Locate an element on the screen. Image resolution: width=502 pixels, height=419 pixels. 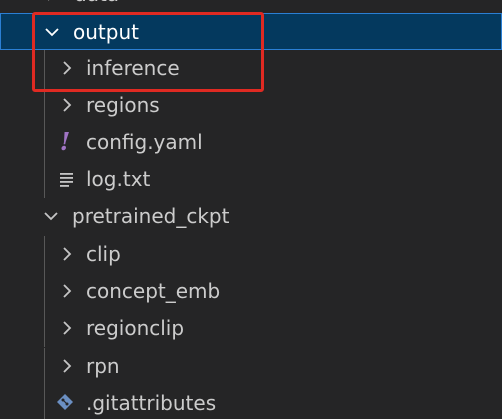
tree-item-inference: inference is located at coordinates (251, 68).